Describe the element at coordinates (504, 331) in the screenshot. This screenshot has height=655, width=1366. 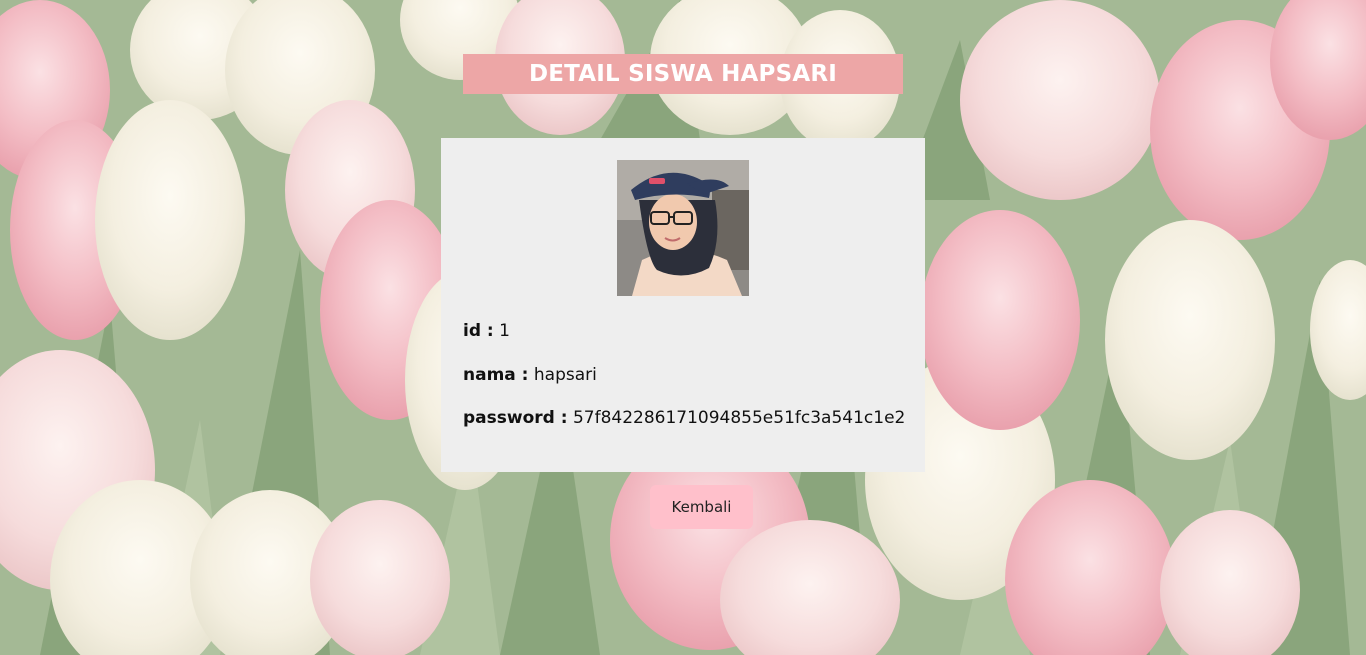
I see `field-id-value: 1` at that location.